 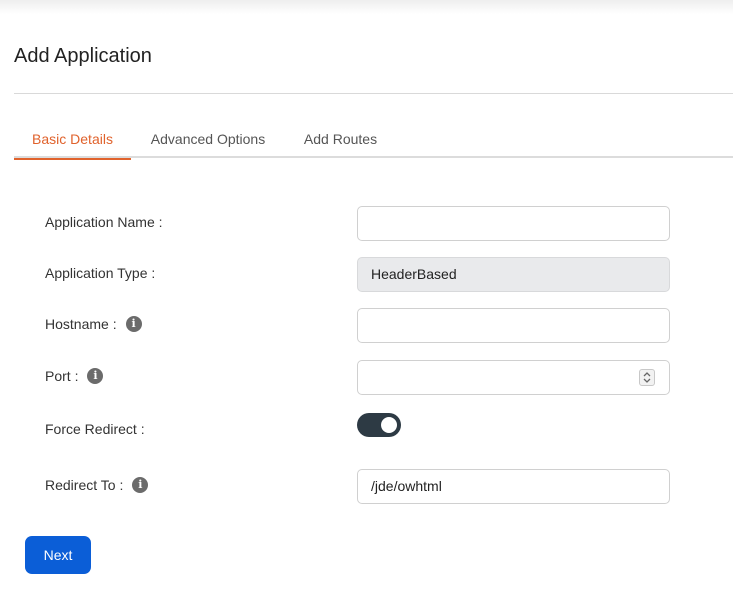 I want to click on redirect-to-input: /jde/owhtml, so click(x=513, y=486).